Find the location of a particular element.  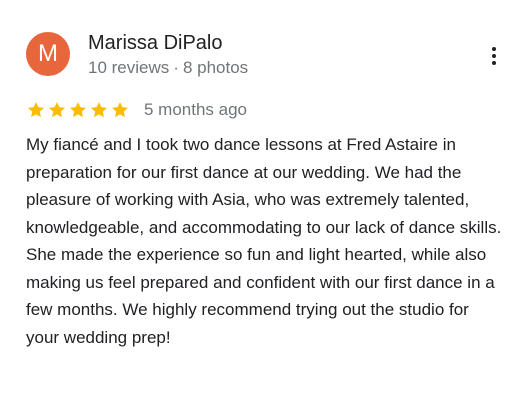

star-rating is located at coordinates (78, 110).